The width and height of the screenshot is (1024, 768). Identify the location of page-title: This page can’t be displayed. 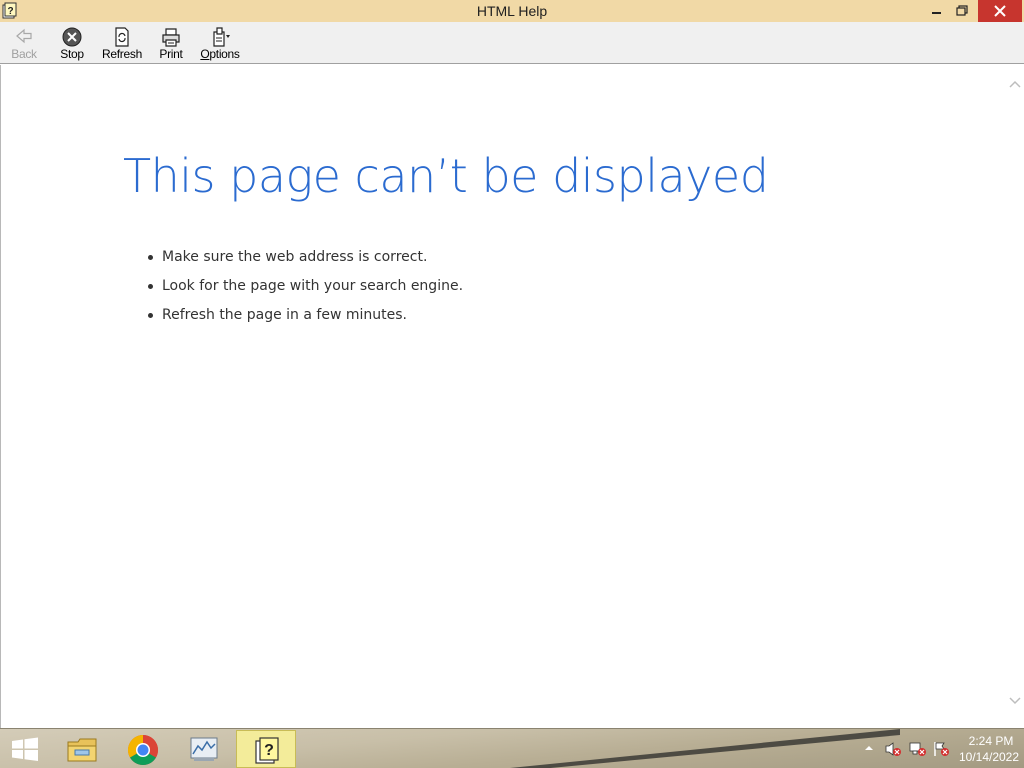
(446, 176).